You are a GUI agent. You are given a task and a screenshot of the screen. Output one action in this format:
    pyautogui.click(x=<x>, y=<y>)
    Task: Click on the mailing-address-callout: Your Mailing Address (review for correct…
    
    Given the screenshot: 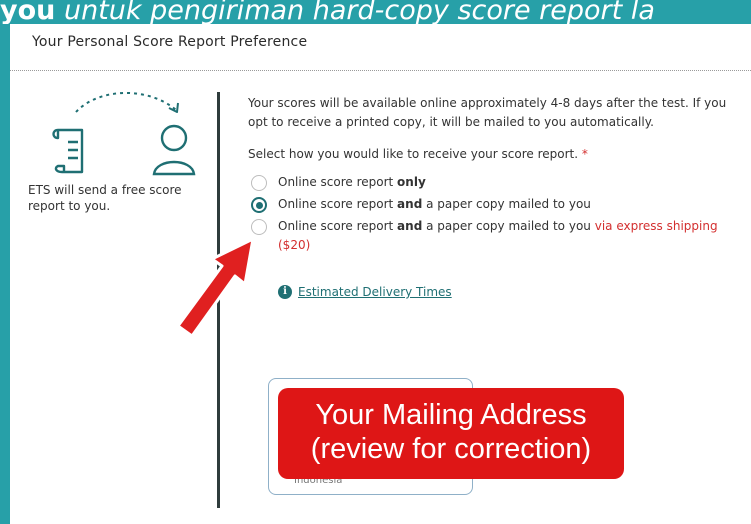 What is the action you would take?
    pyautogui.click(x=451, y=433)
    